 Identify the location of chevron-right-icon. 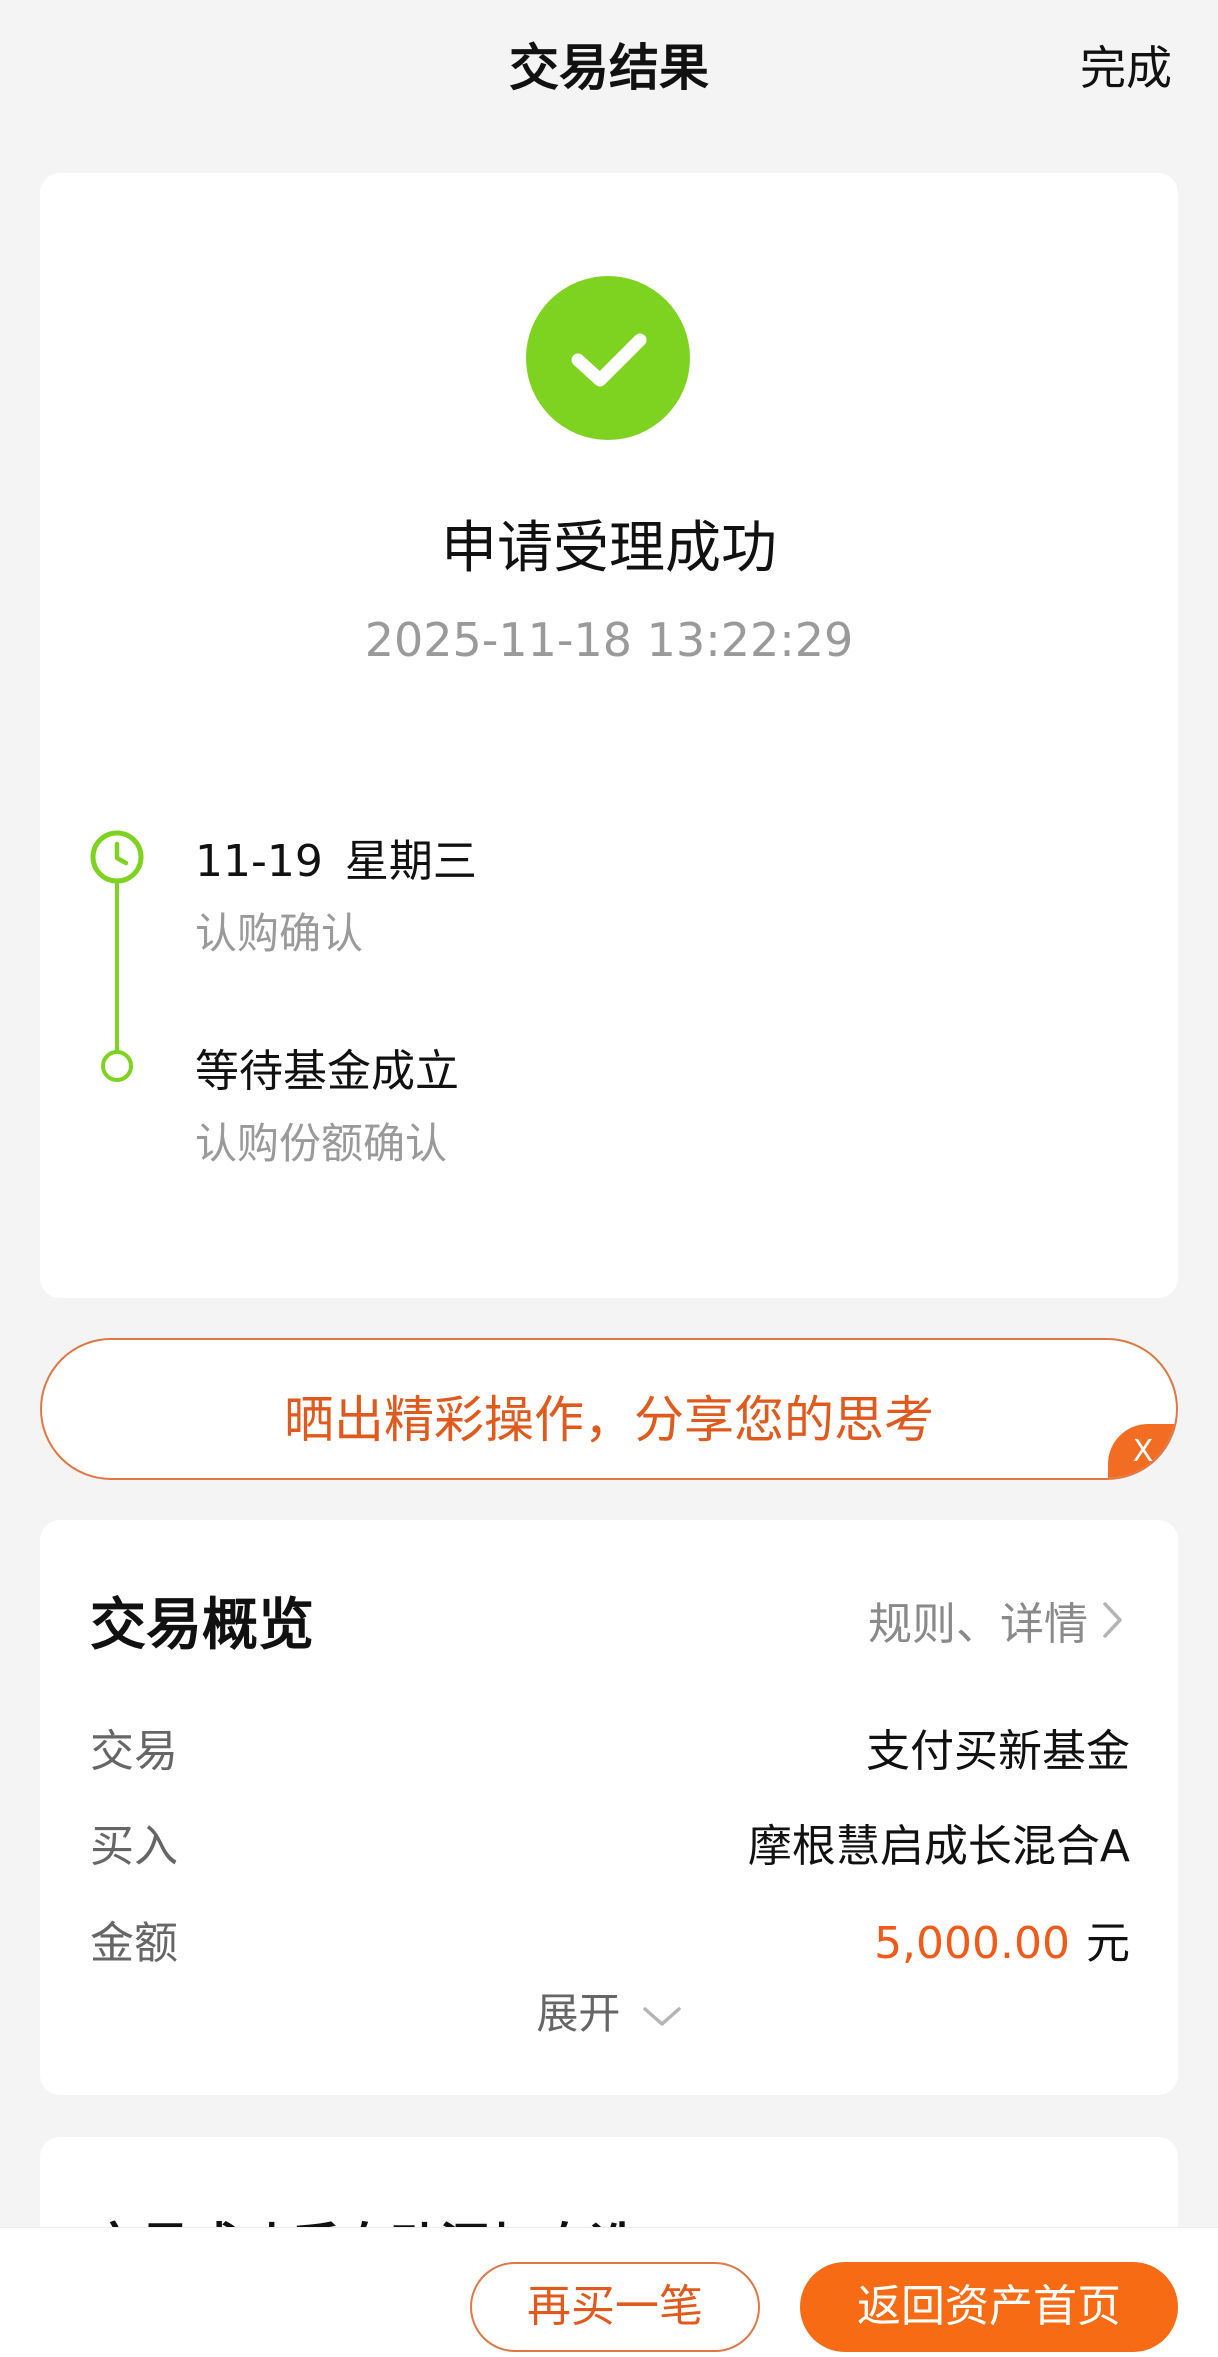
(1112, 1620).